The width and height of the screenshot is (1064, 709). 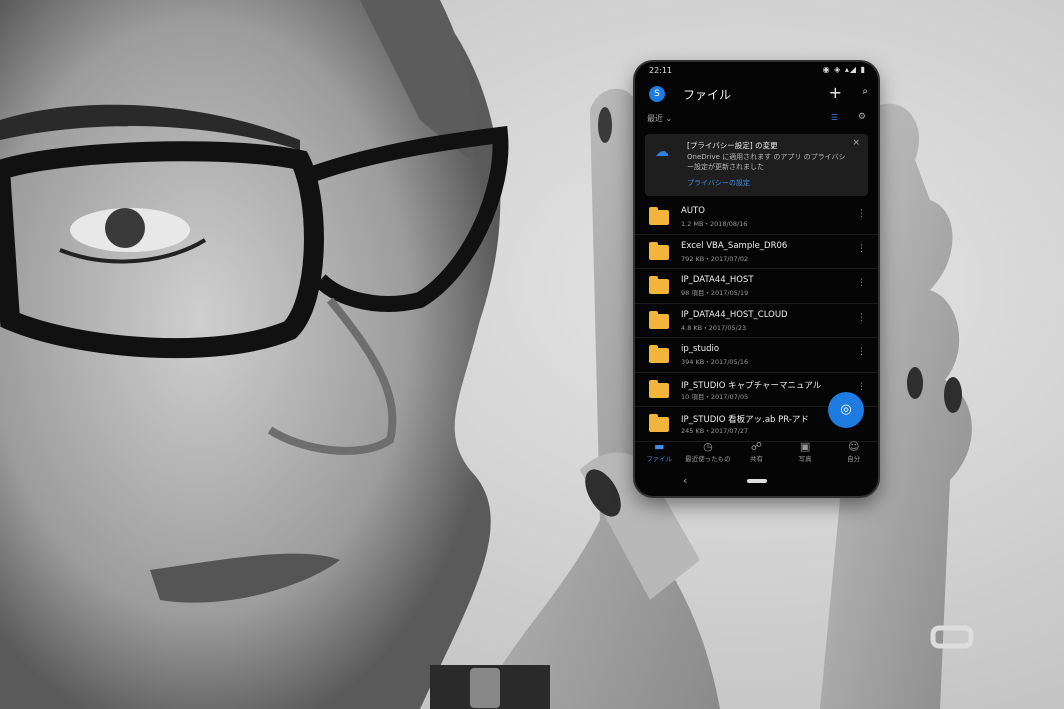 I want to click on tab-label: 共有, so click(x=756, y=459).